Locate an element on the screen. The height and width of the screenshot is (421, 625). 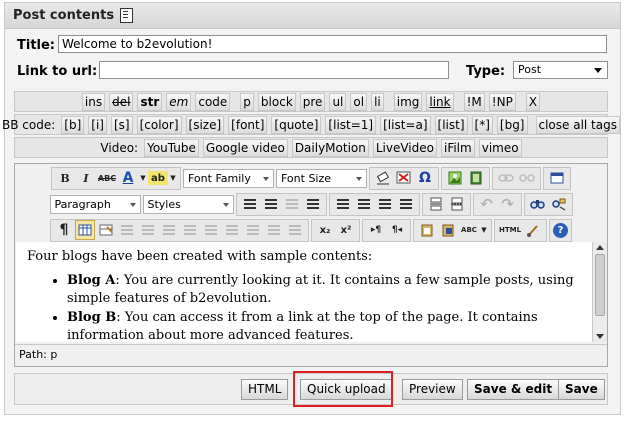
split-cells-icon is located at coordinates (274, 230).